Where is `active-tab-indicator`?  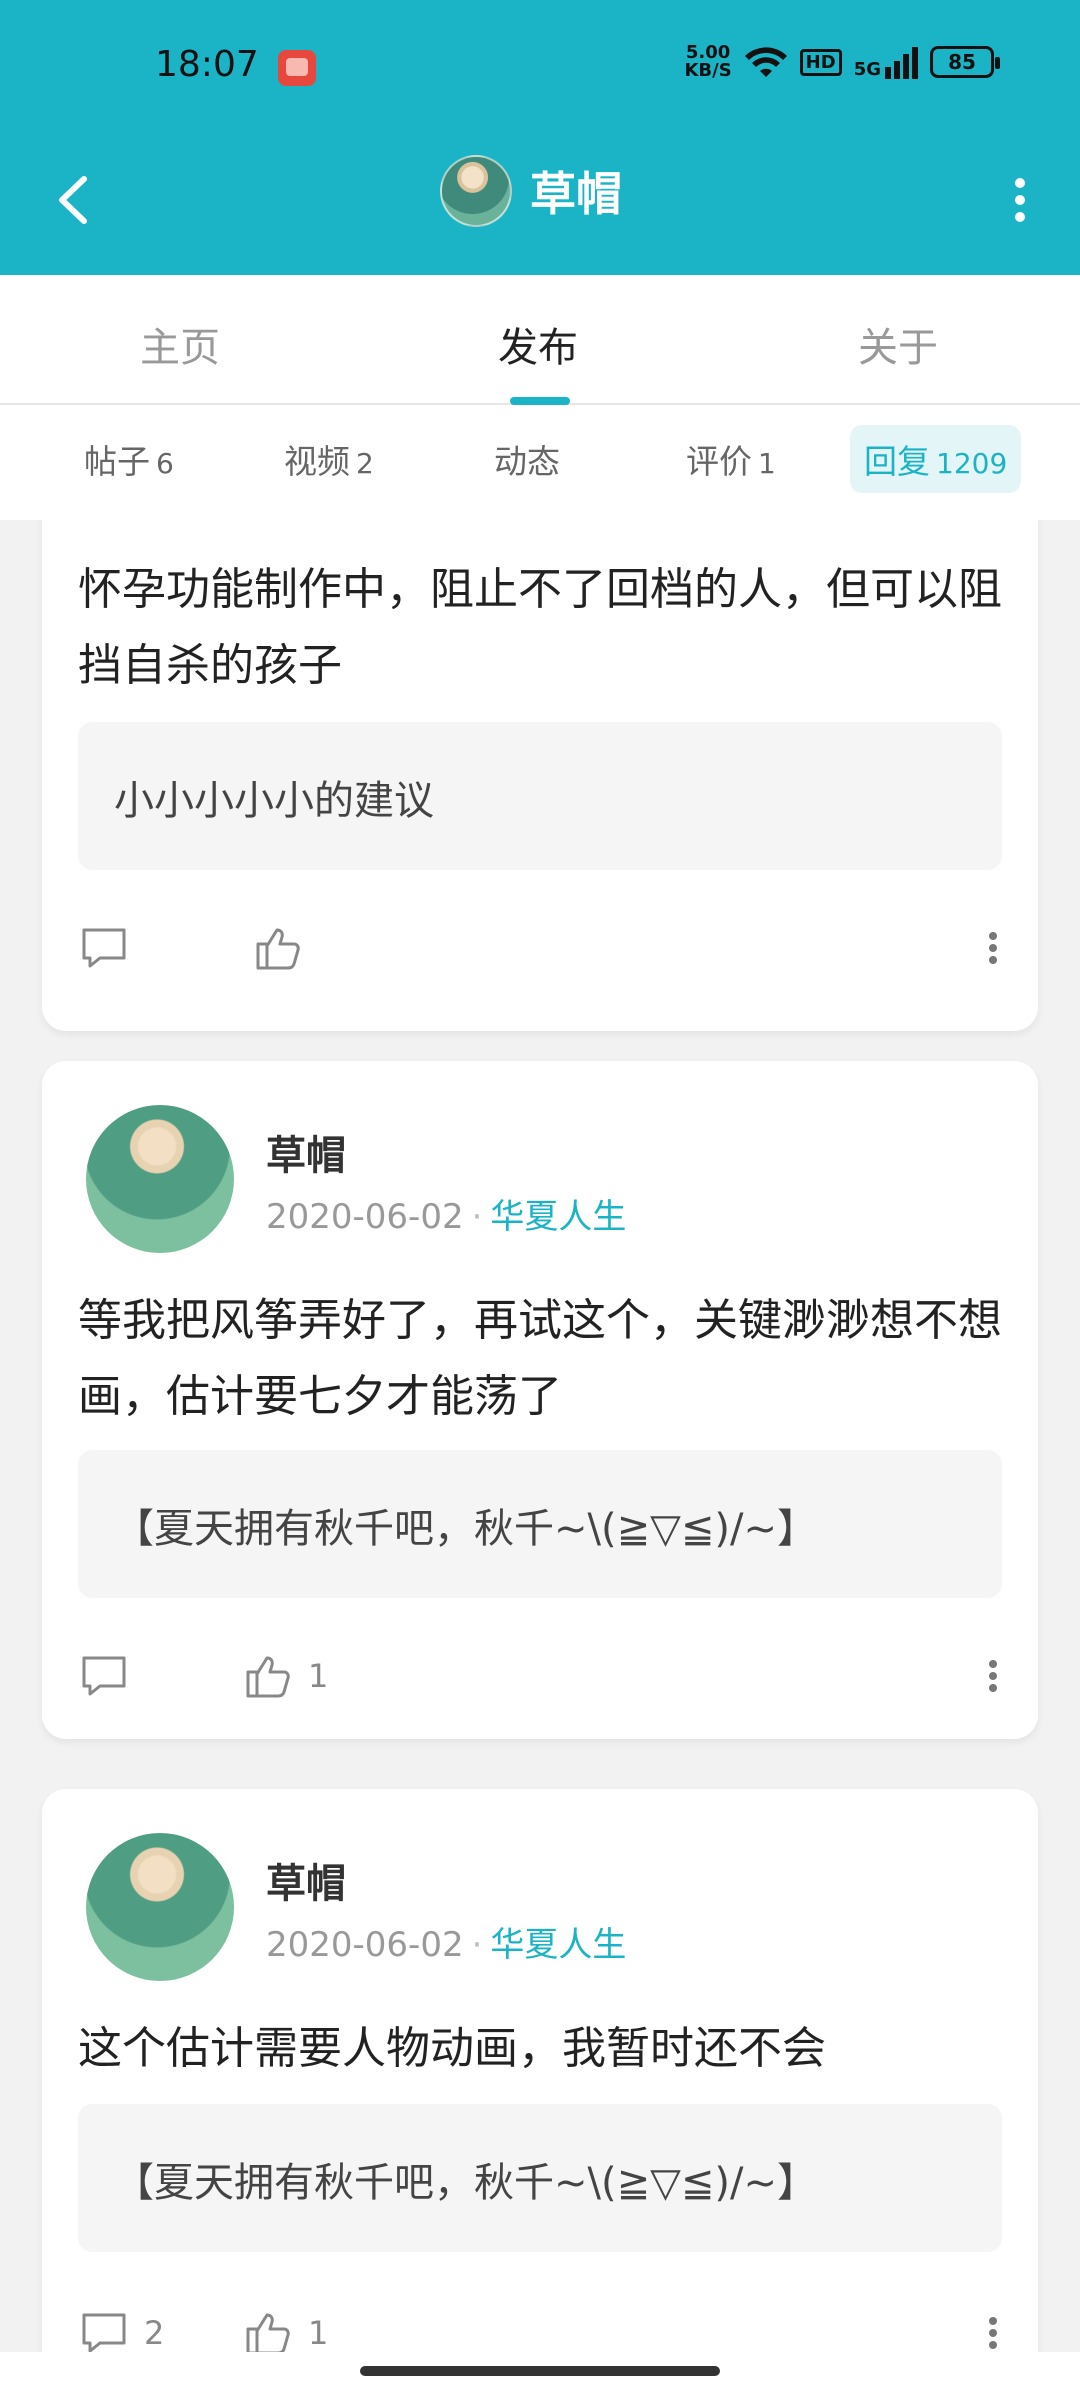 active-tab-indicator is located at coordinates (540, 401).